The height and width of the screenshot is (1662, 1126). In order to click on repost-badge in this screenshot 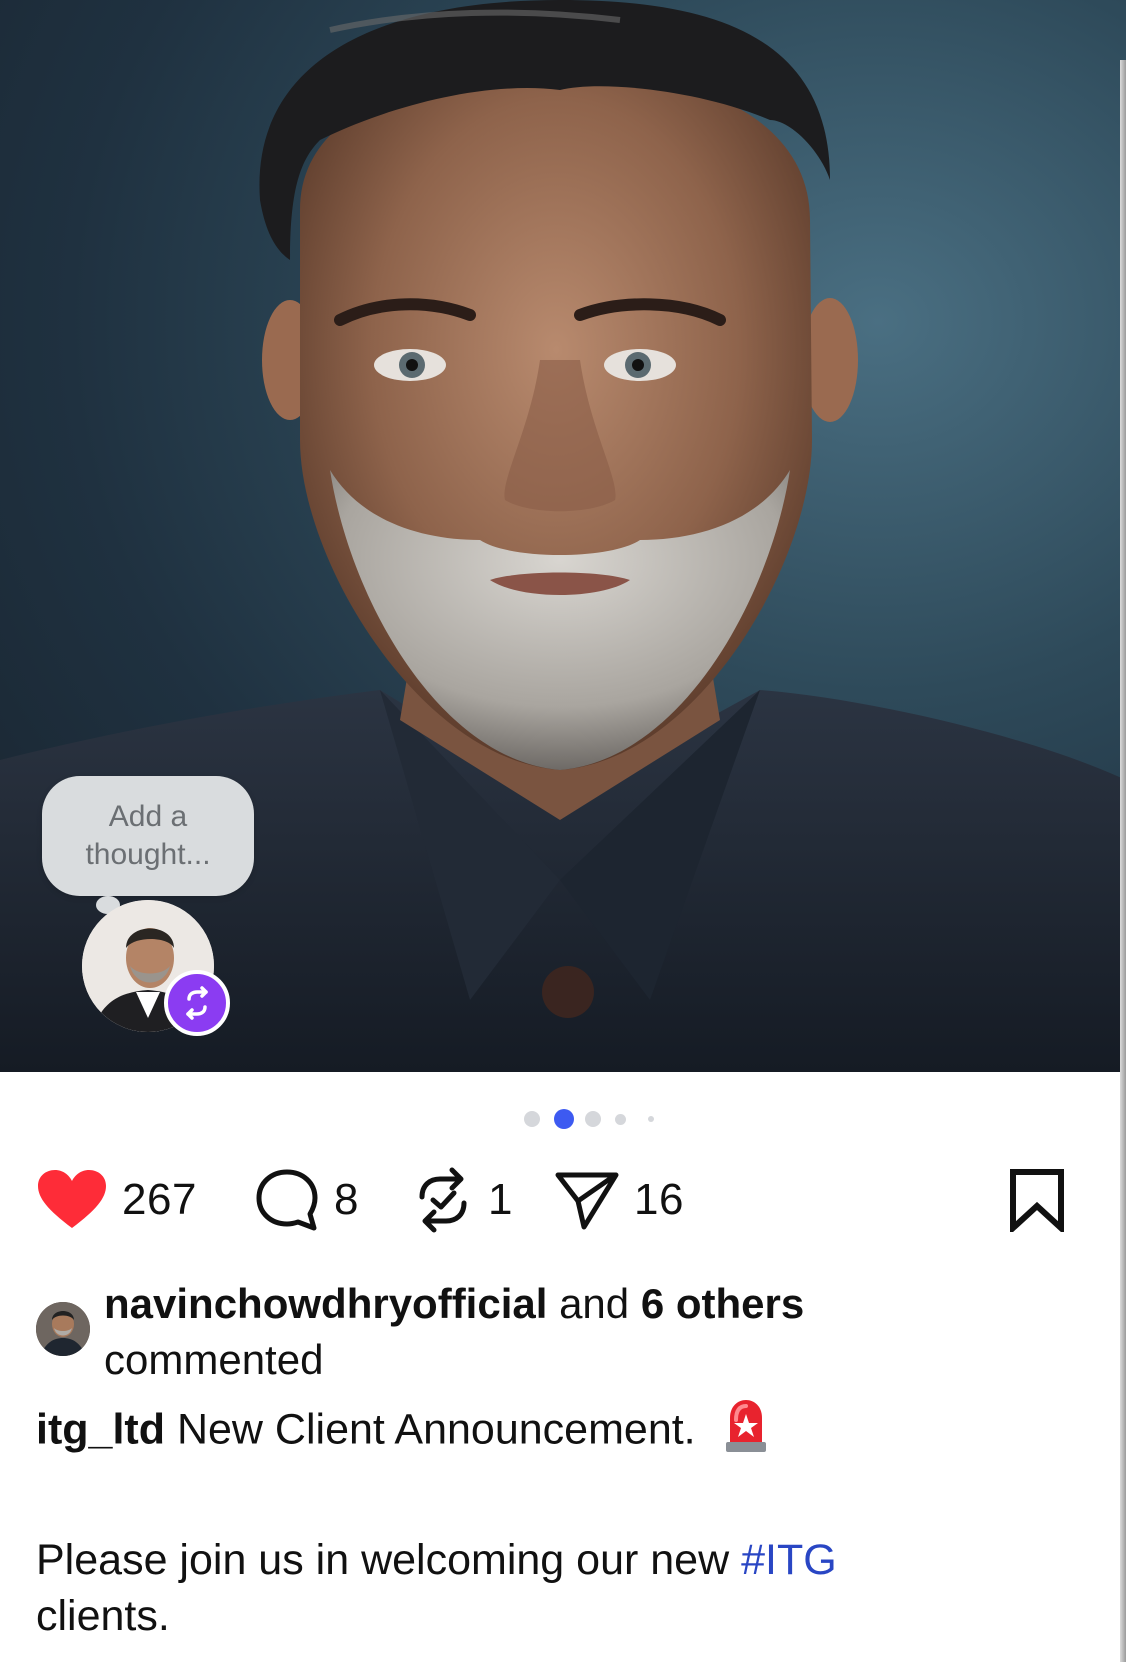, I will do `click(197, 1003)`.